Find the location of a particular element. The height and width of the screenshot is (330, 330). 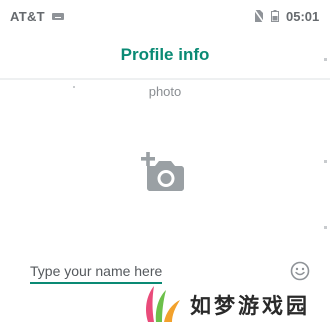

header-divider is located at coordinates (165, 79).